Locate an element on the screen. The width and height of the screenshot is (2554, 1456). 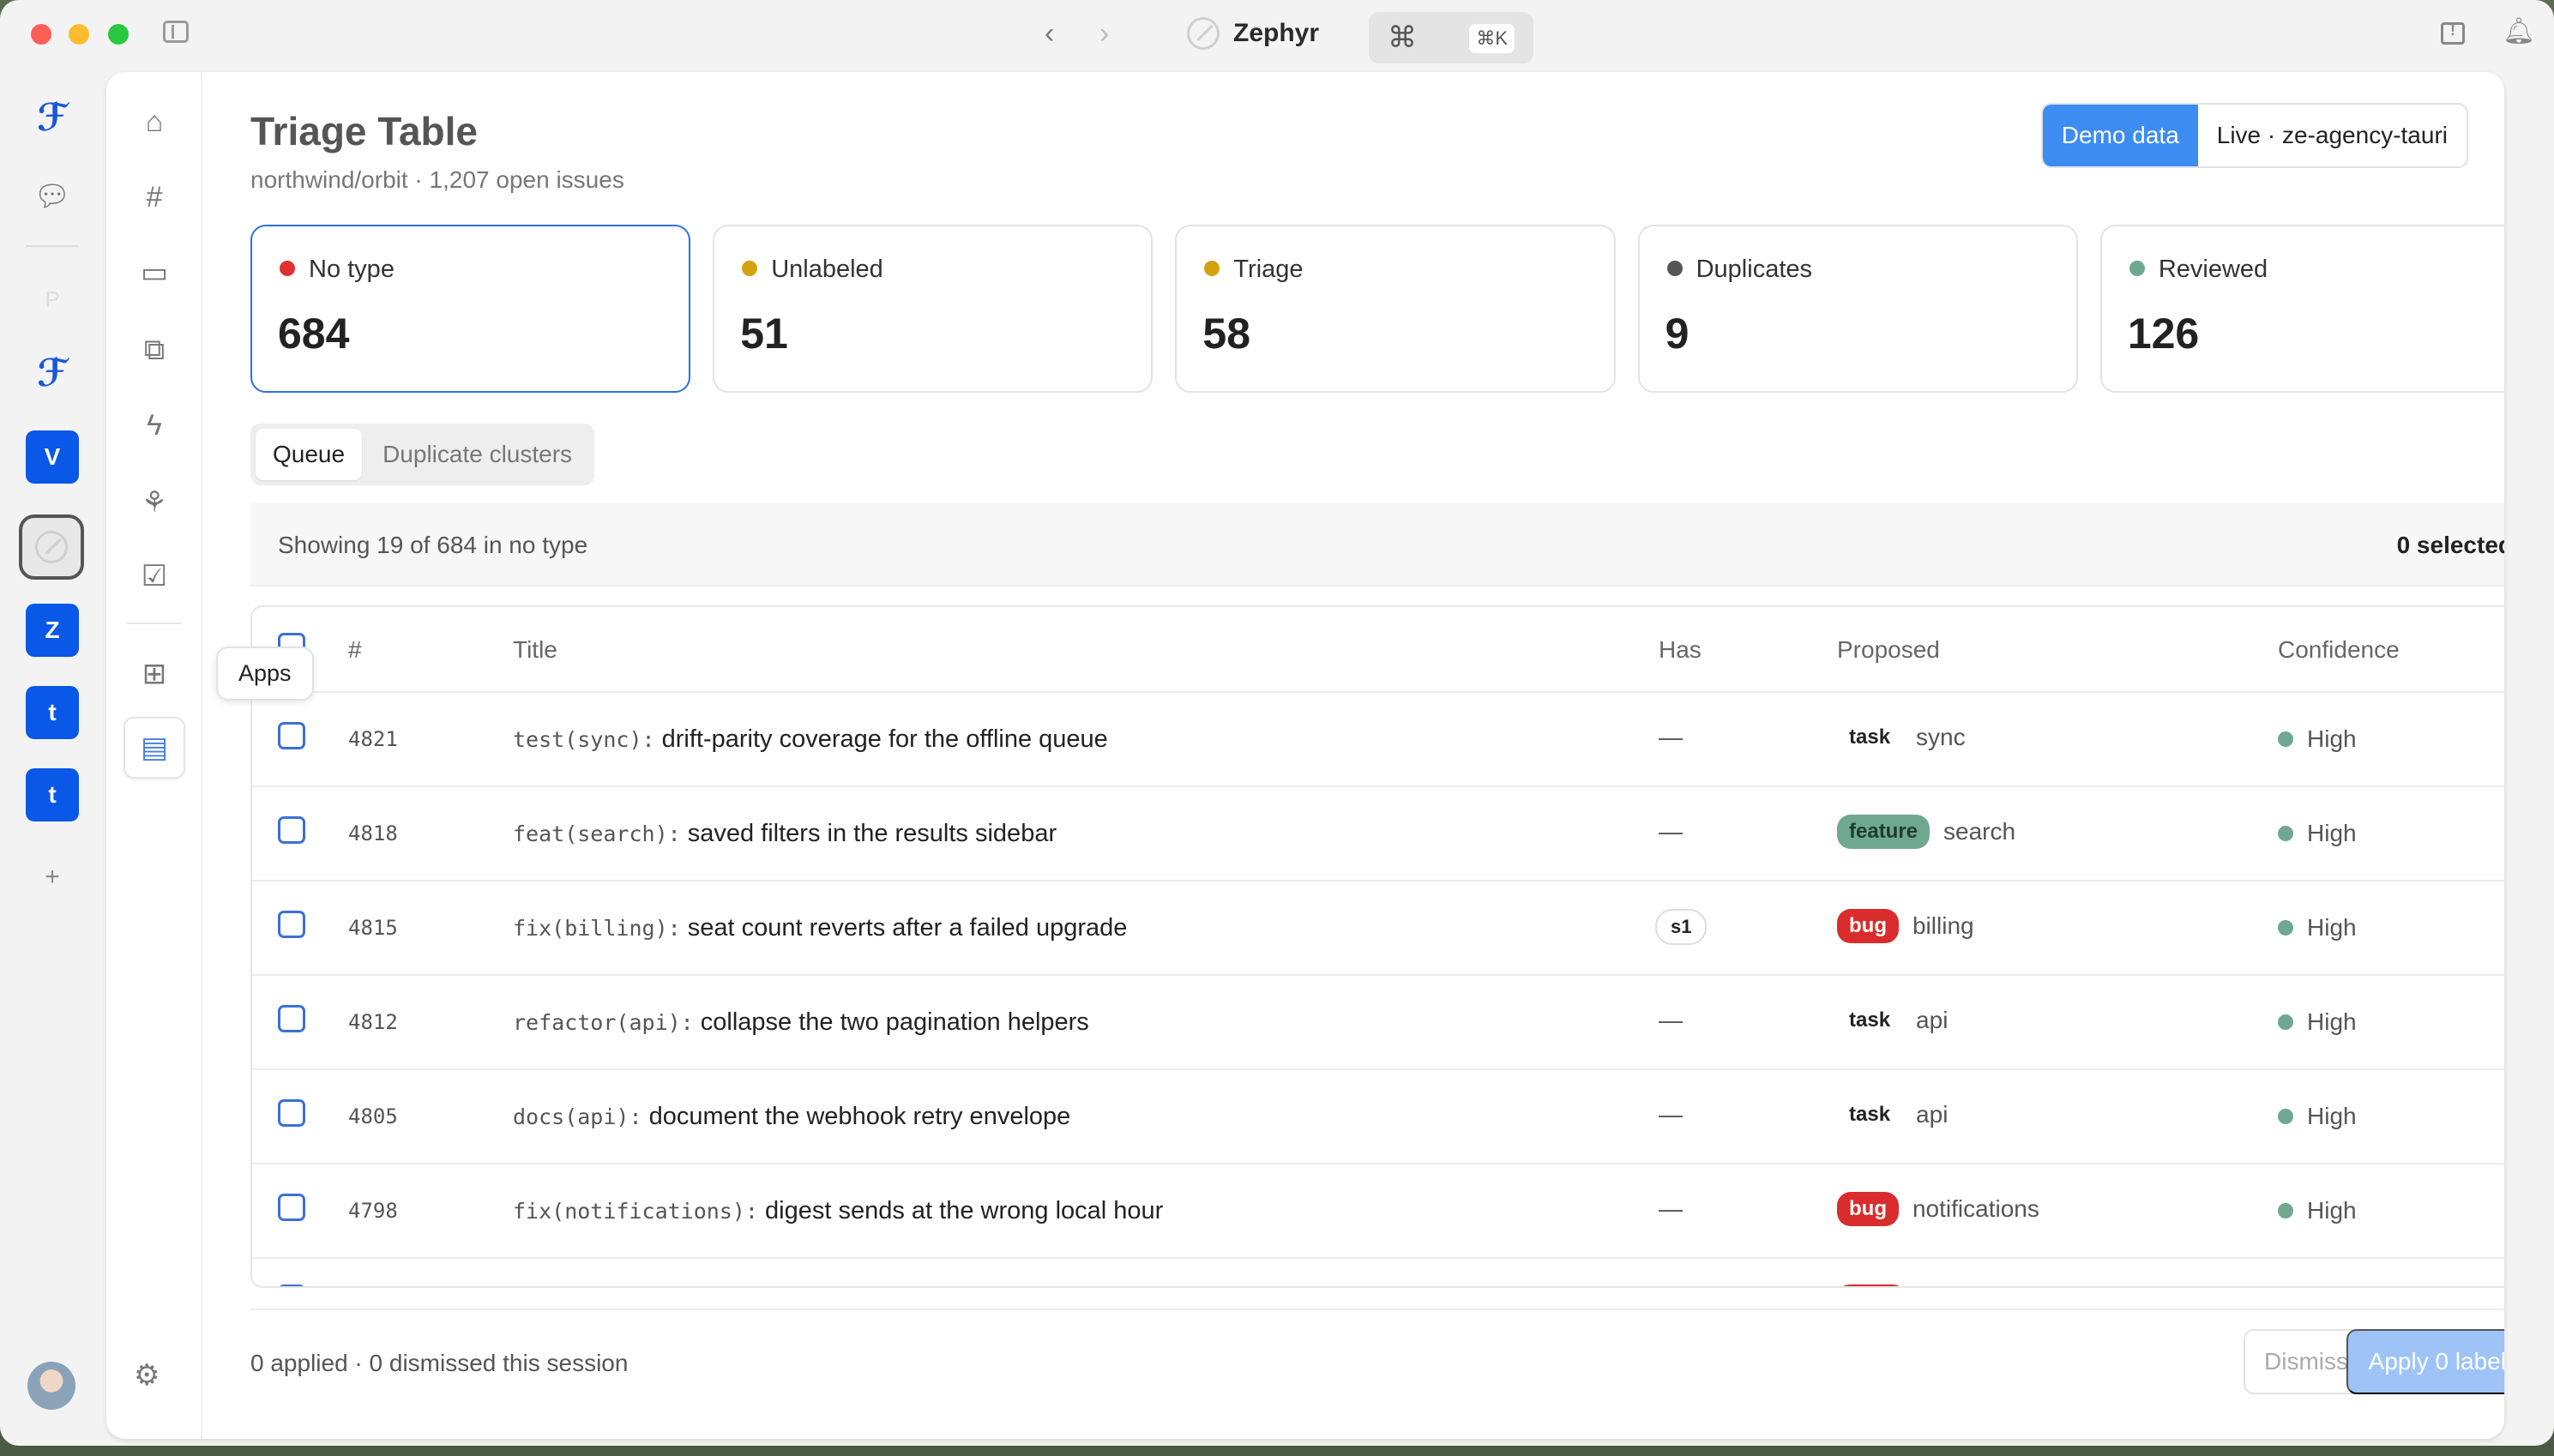
area-label: search is located at coordinates (1980, 831).